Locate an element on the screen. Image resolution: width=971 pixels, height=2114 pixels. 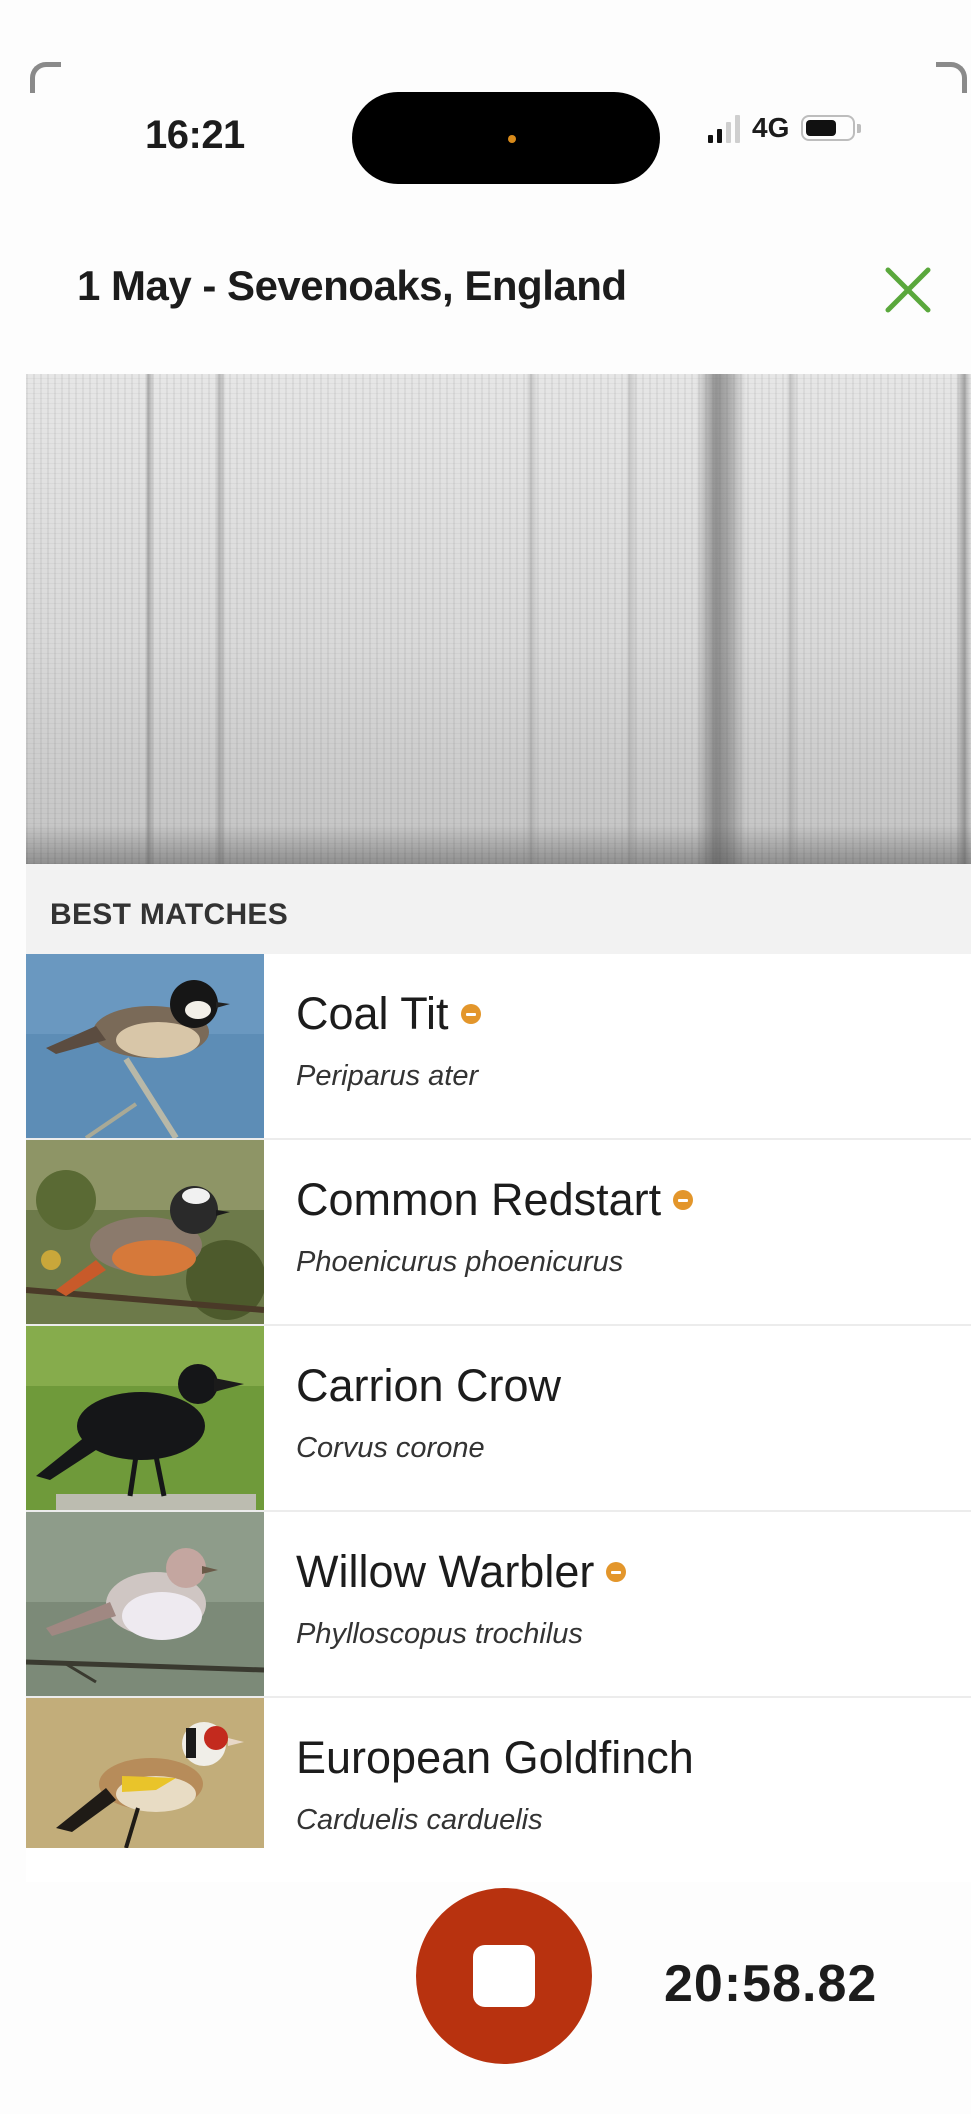
match-row-willow-warbler: Willow Warbler Phylloscopus trochilus is located at coordinates (498, 1605).